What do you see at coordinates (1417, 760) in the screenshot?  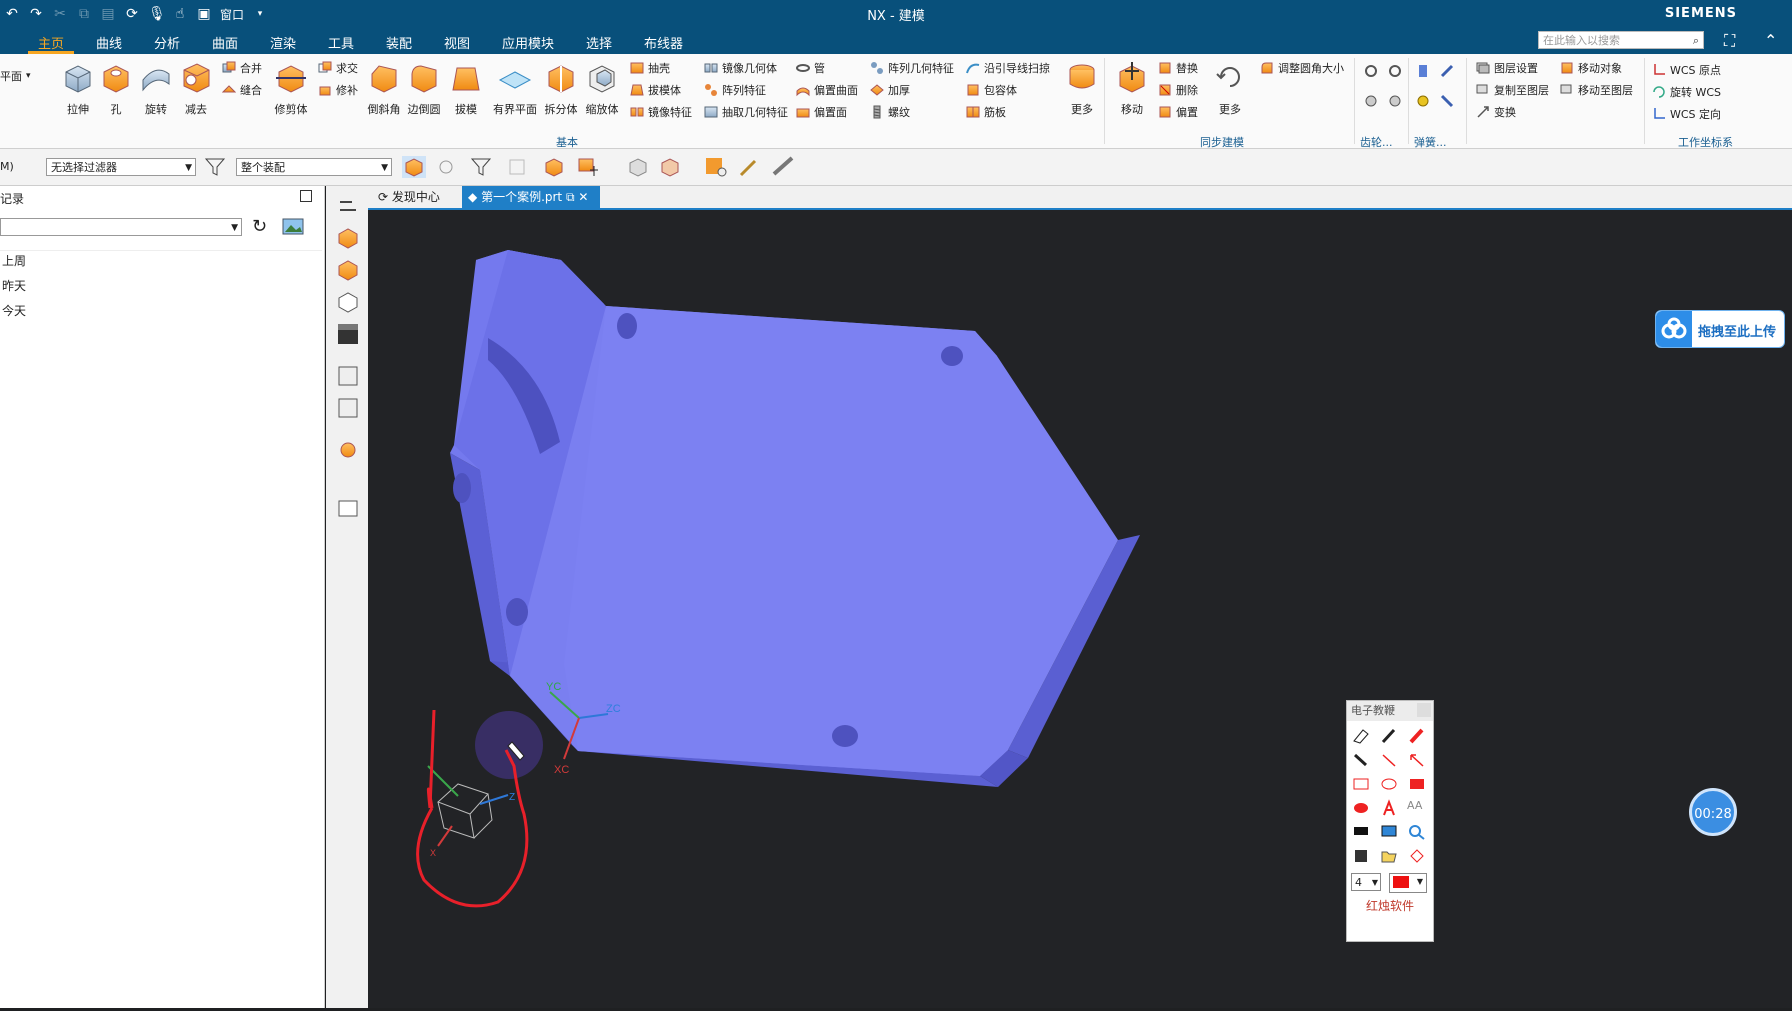 I see `arrow-icon` at bounding box center [1417, 760].